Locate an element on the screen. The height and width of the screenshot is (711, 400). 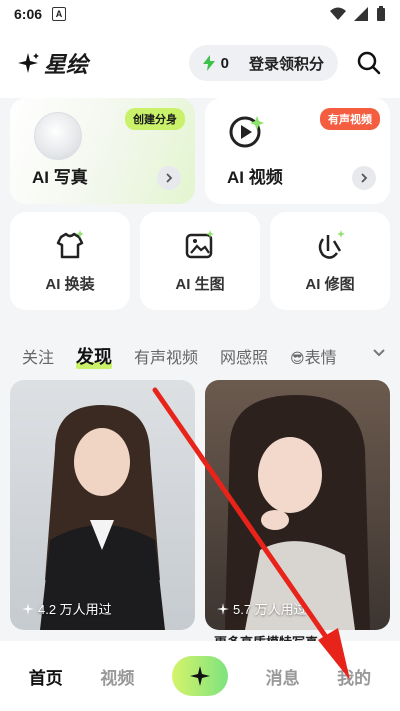
ai-generate-label: AI 生图 is located at coordinates (200, 284).